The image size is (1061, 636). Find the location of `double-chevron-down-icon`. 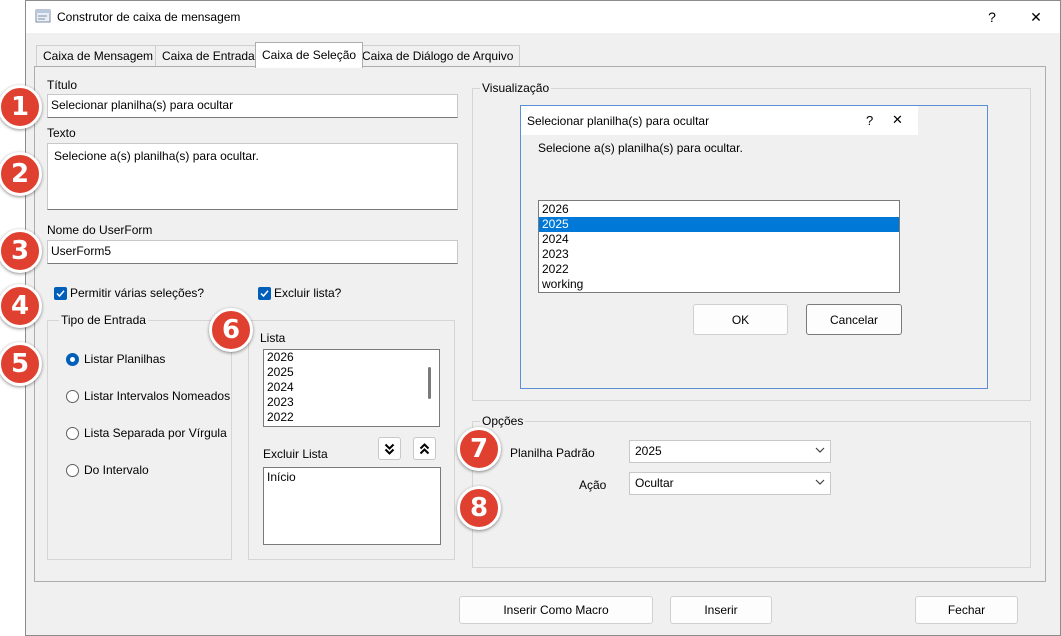

double-chevron-down-icon is located at coordinates (389, 449).